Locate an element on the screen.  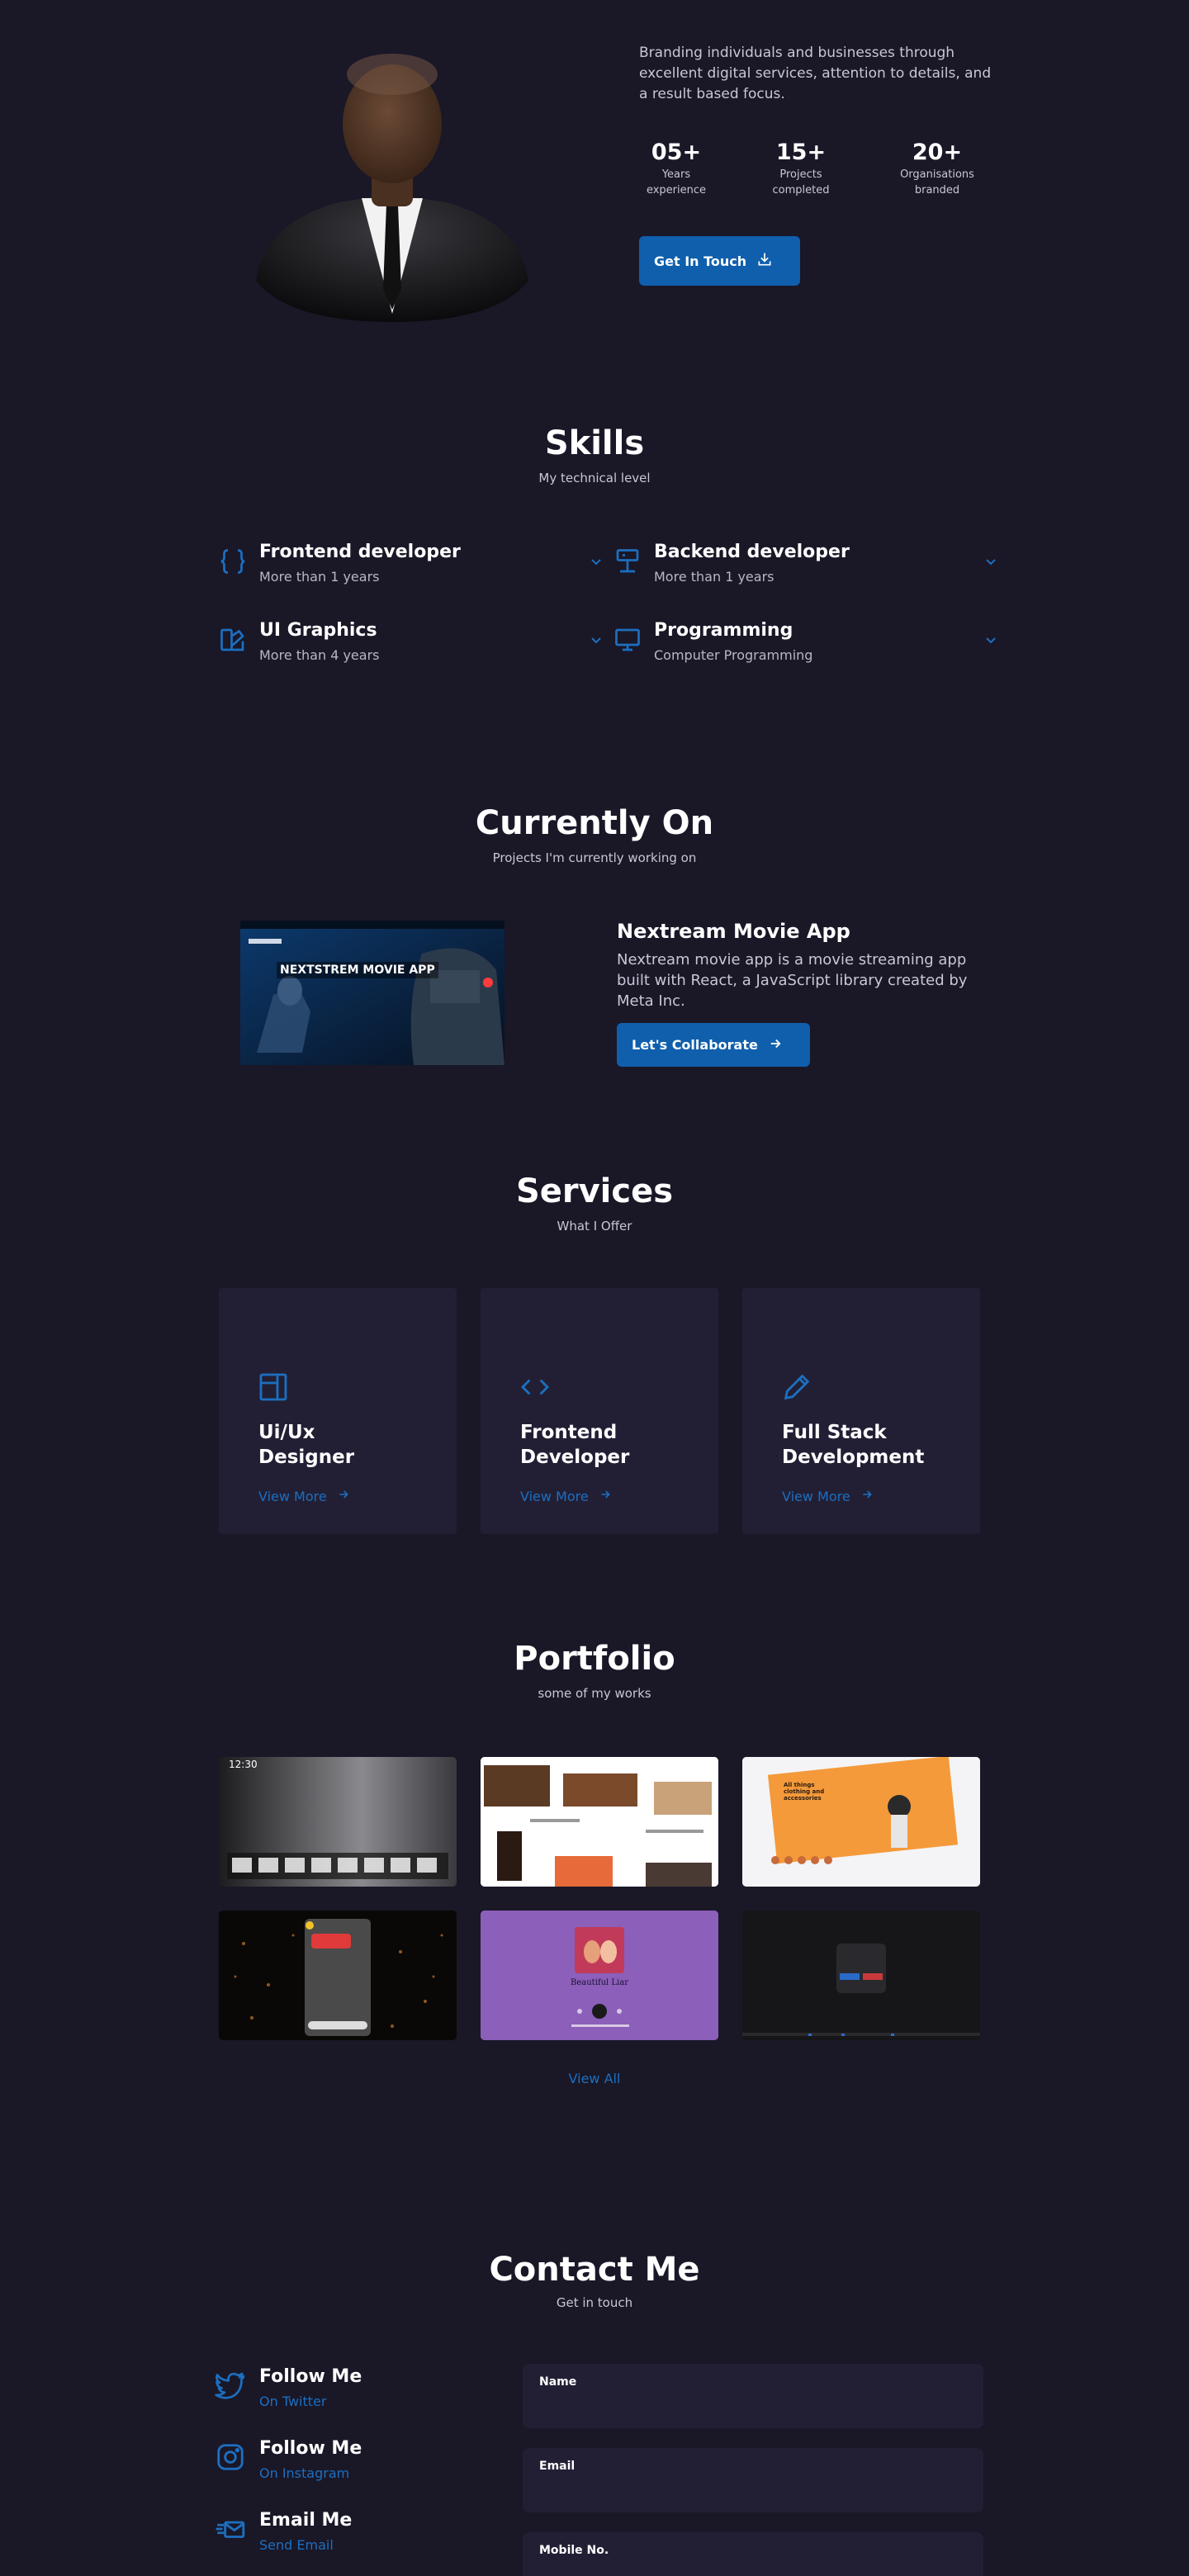
project-image-caption: NEXTSTREM MOVIE APP is located at coordinates (357, 970).